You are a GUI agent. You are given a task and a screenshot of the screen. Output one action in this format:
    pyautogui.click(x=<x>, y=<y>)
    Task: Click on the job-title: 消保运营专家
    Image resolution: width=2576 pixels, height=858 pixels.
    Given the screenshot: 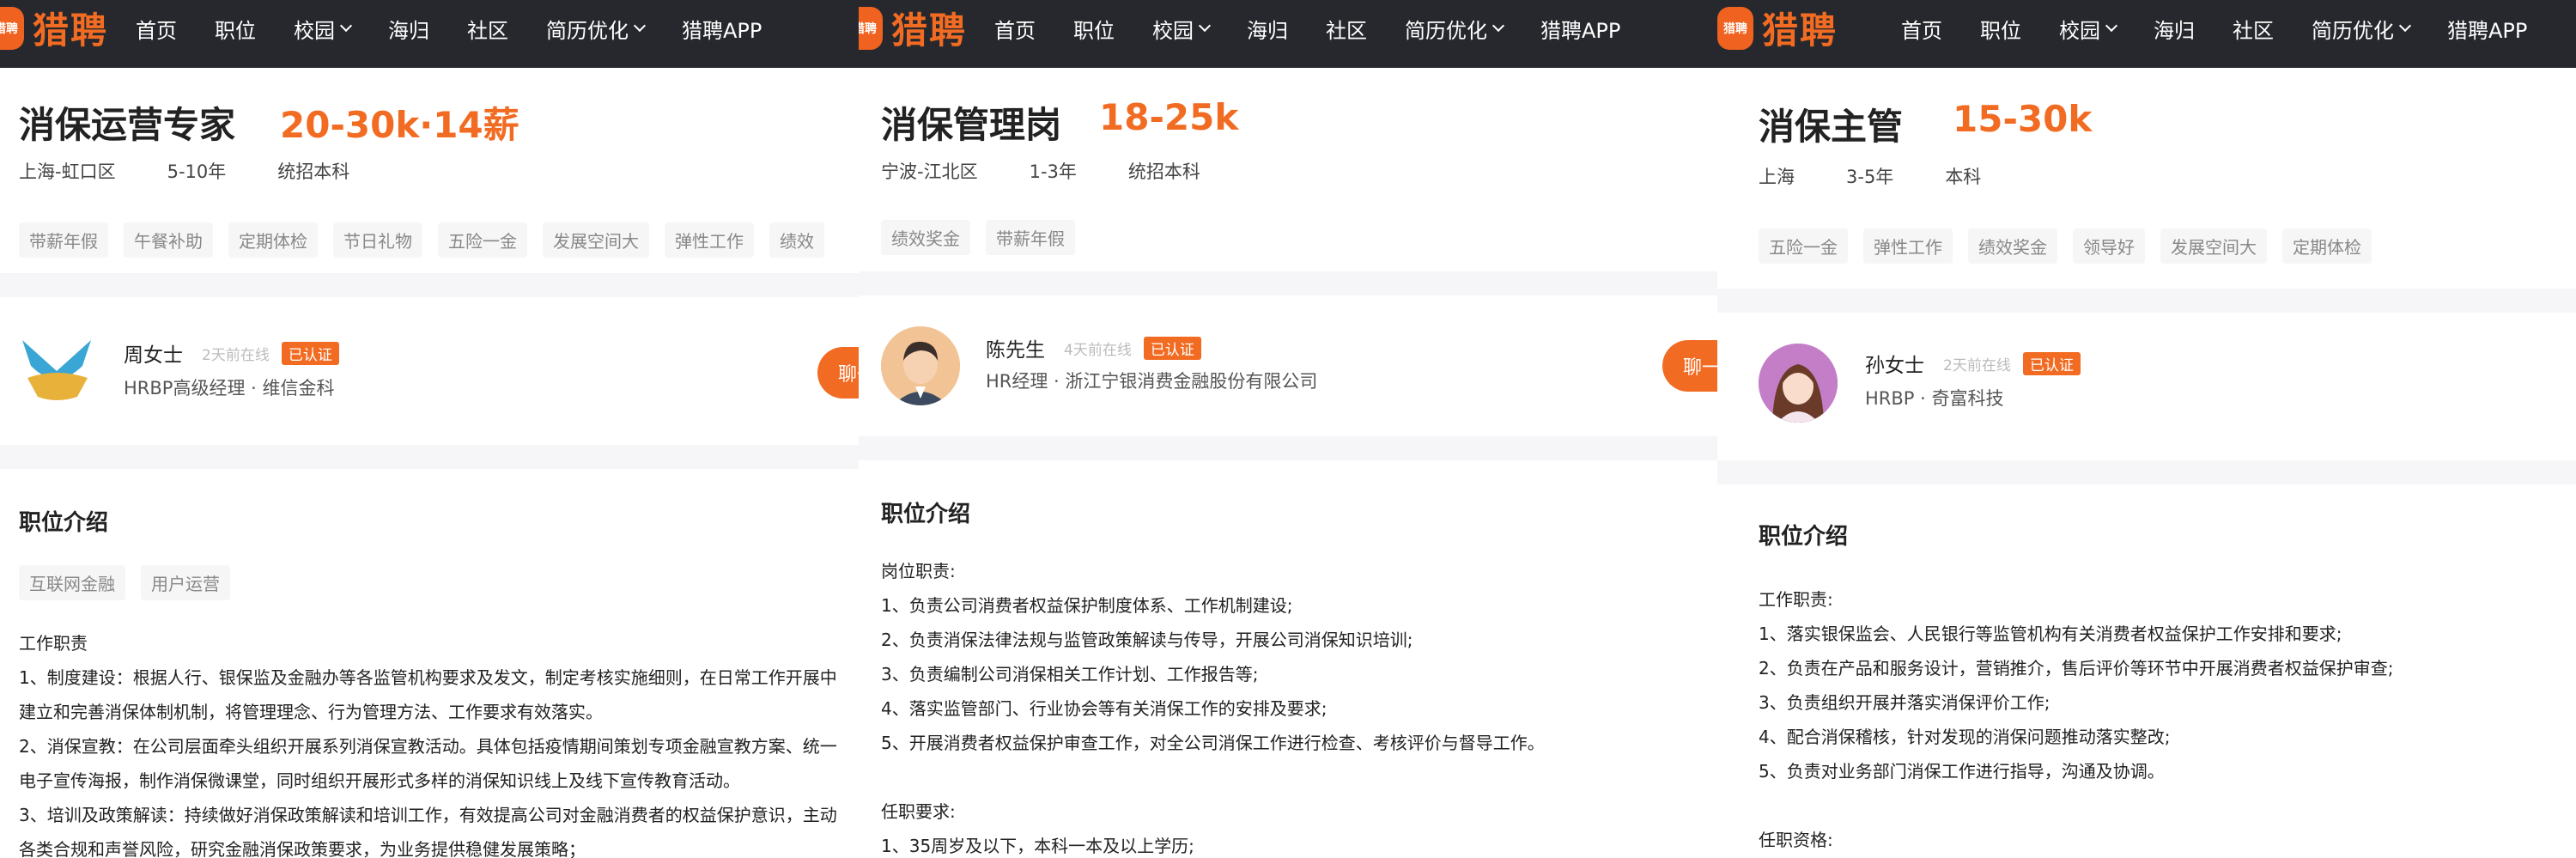 What is the action you would take?
    pyautogui.click(x=128, y=125)
    